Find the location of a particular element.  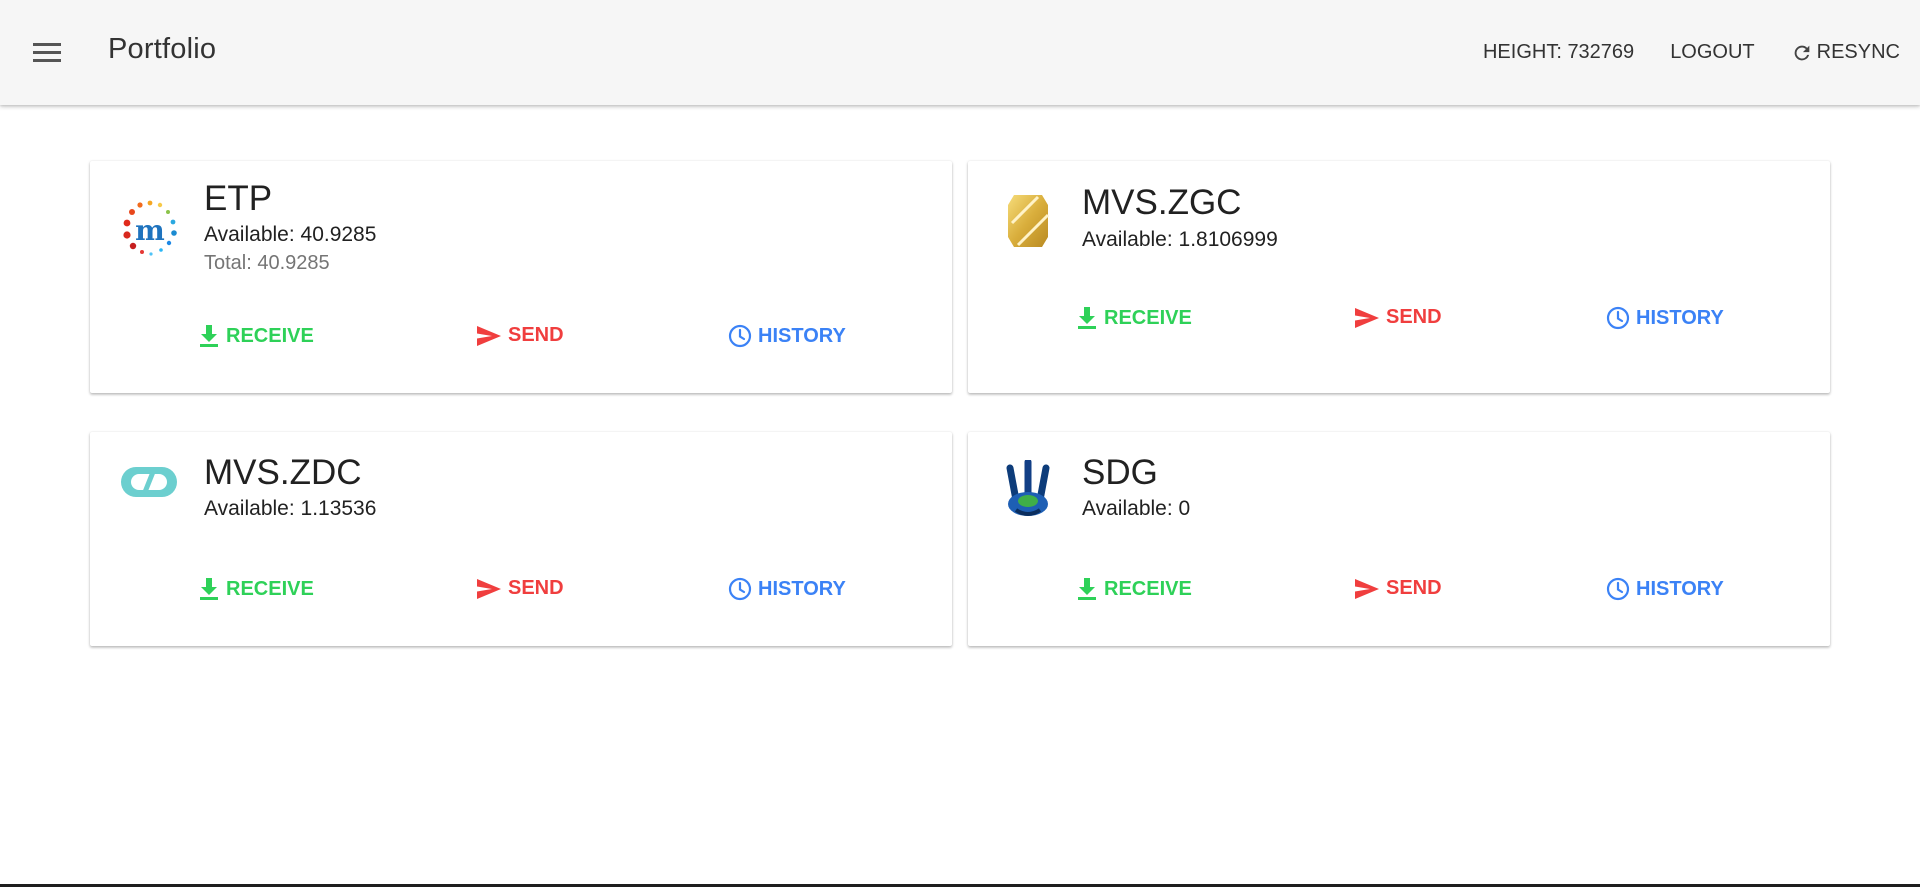

asset-card-sdg: SDG Available: 0 RECEIVE SEND HISTORY is located at coordinates (1399, 539).